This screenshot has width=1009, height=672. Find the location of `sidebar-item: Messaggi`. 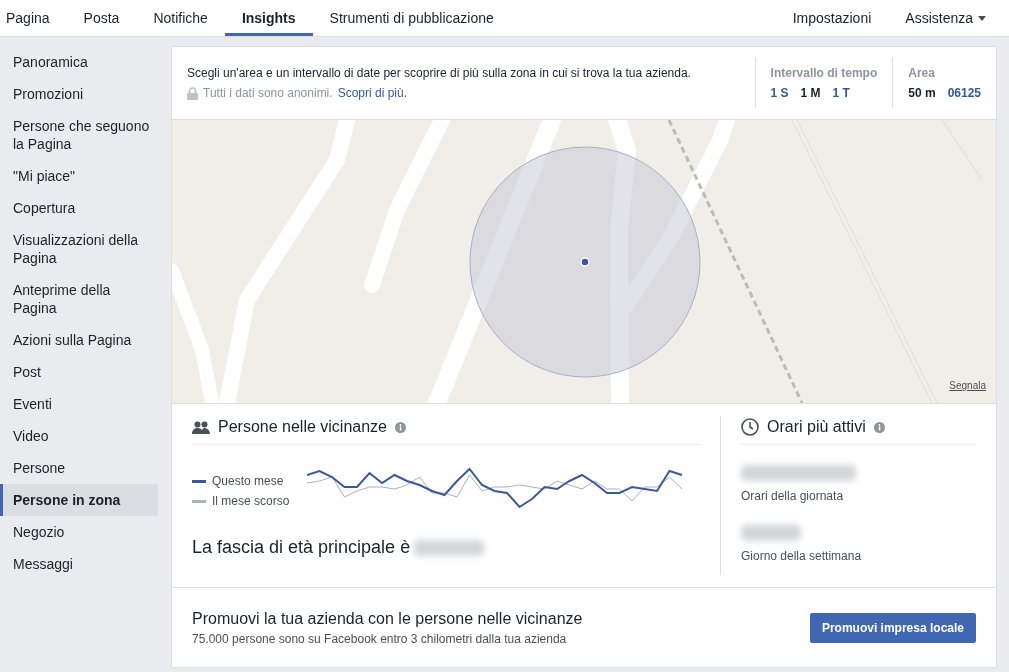

sidebar-item: Messaggi is located at coordinates (79, 564).